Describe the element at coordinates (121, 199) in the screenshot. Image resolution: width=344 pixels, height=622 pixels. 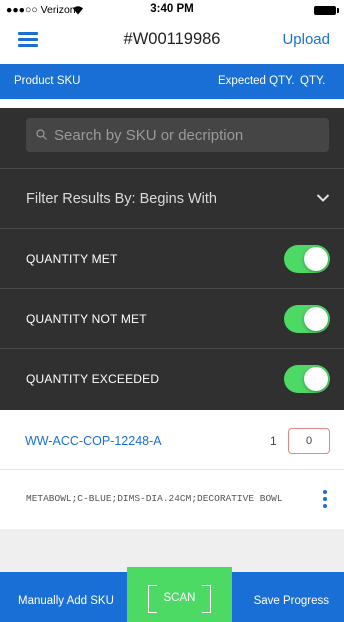
I see `filter-by-label: Filter Results By: Begins With` at that location.